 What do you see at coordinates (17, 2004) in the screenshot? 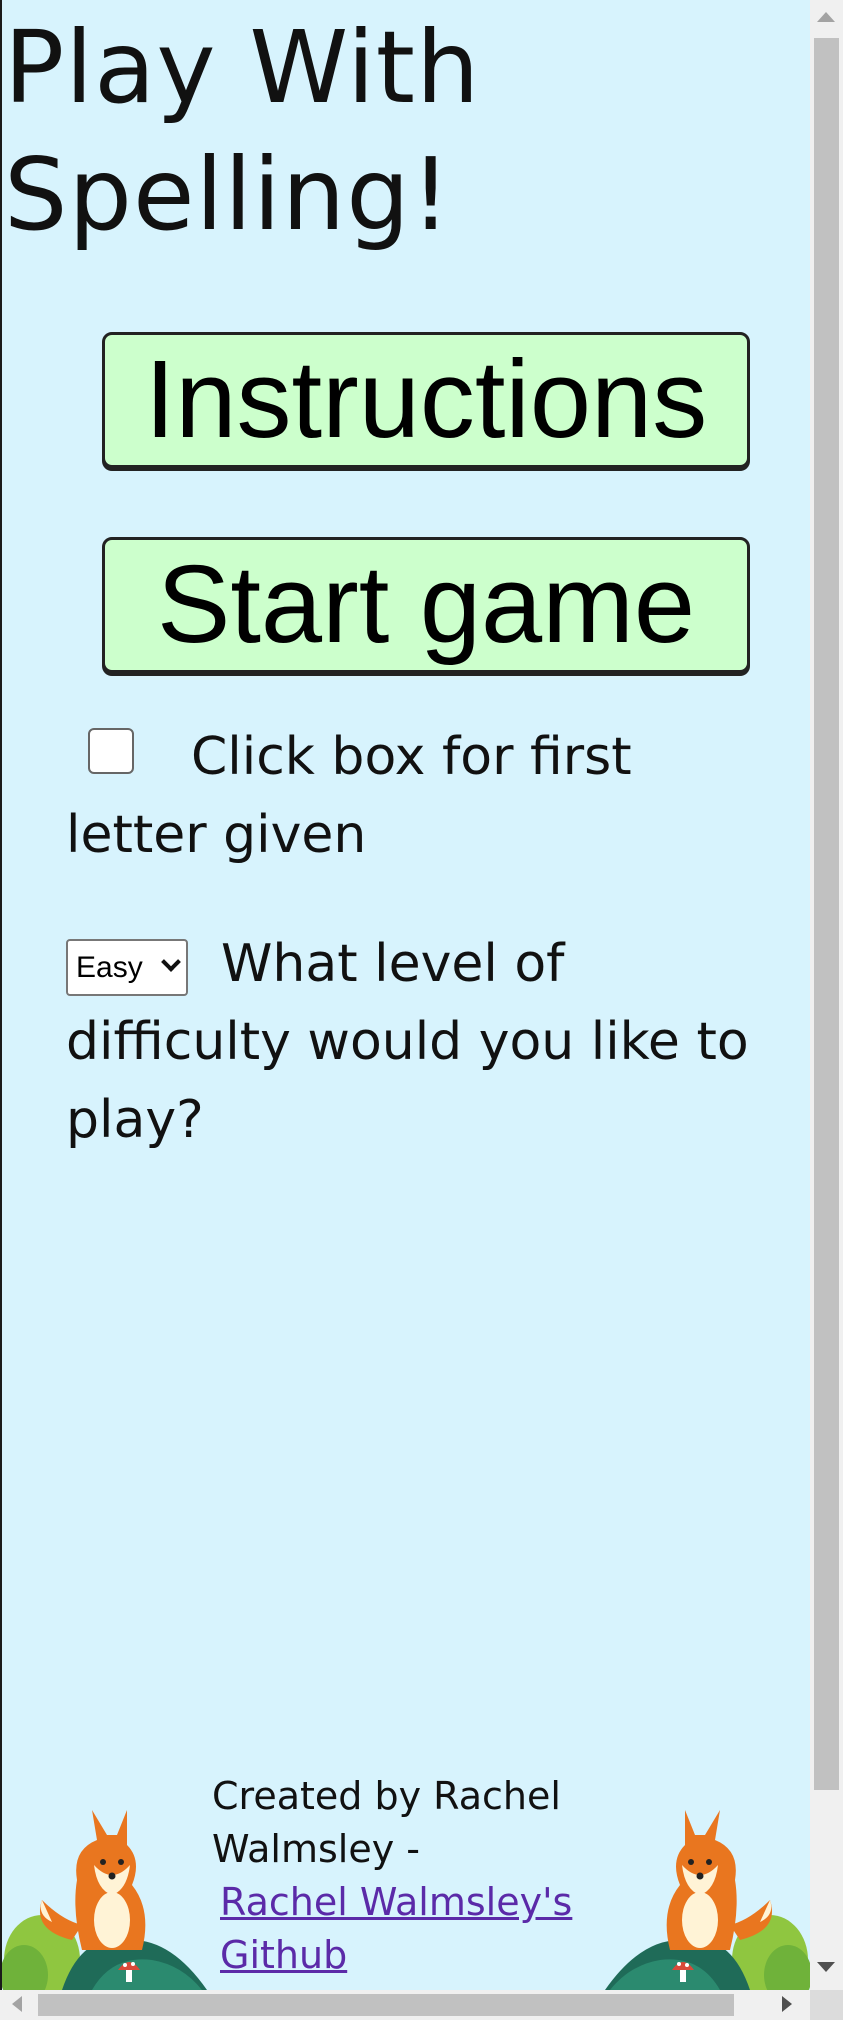
I see `scroll-left-arrow-icon` at bounding box center [17, 2004].